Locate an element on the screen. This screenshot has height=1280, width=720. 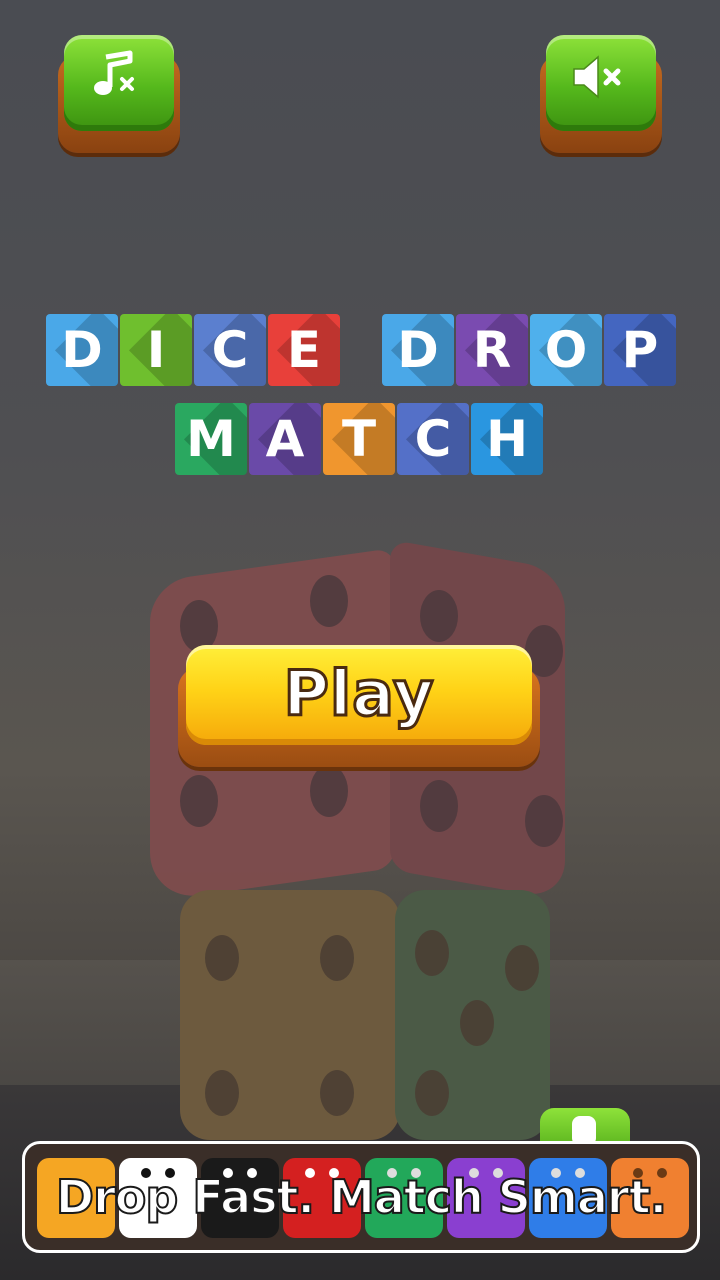
title-tile: T is located at coordinates (359, 439).